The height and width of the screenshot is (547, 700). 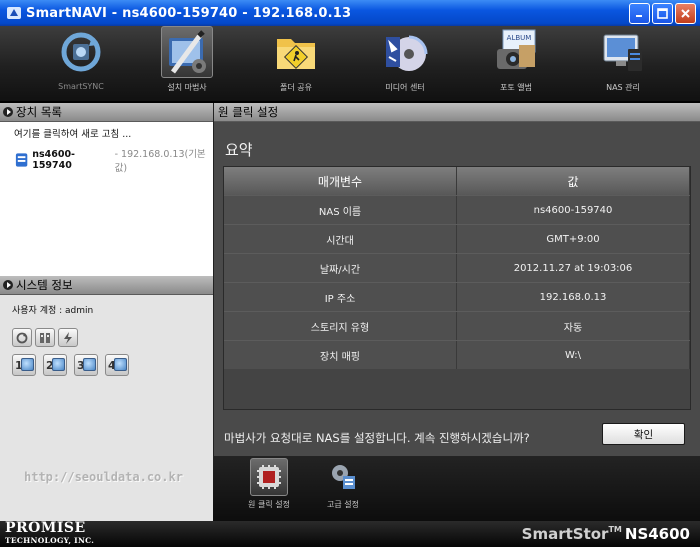 I want to click on minimize-button, so click(x=639, y=13).